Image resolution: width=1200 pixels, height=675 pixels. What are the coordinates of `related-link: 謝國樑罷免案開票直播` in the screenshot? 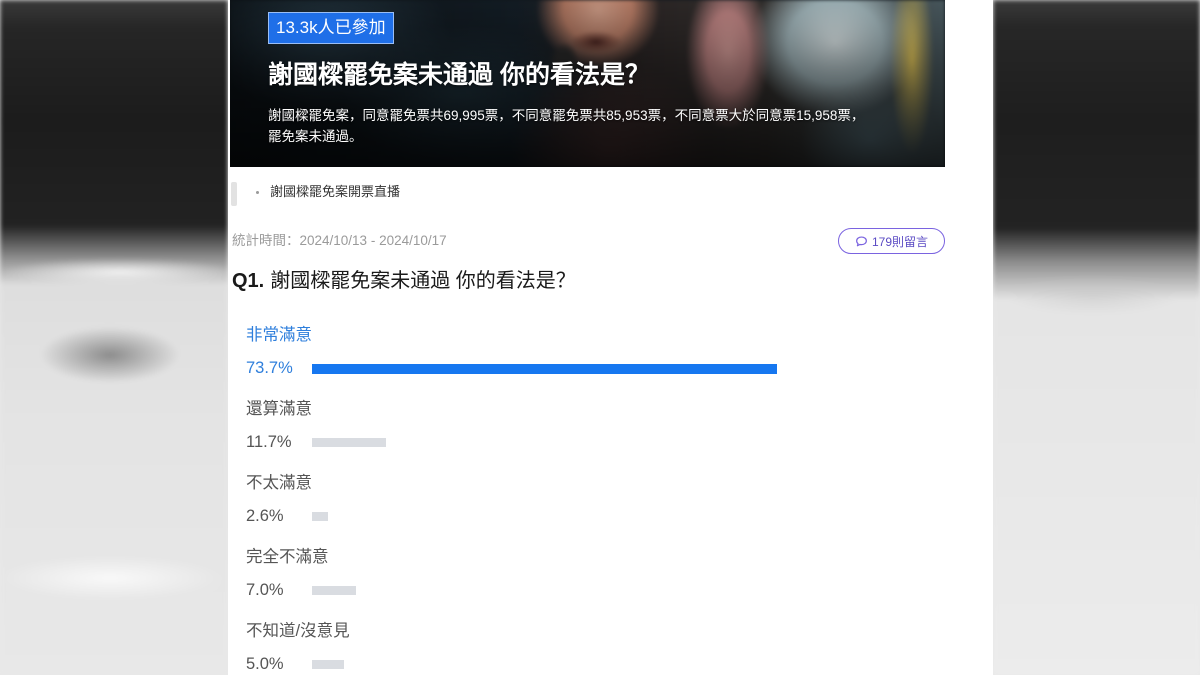 It's located at (328, 192).